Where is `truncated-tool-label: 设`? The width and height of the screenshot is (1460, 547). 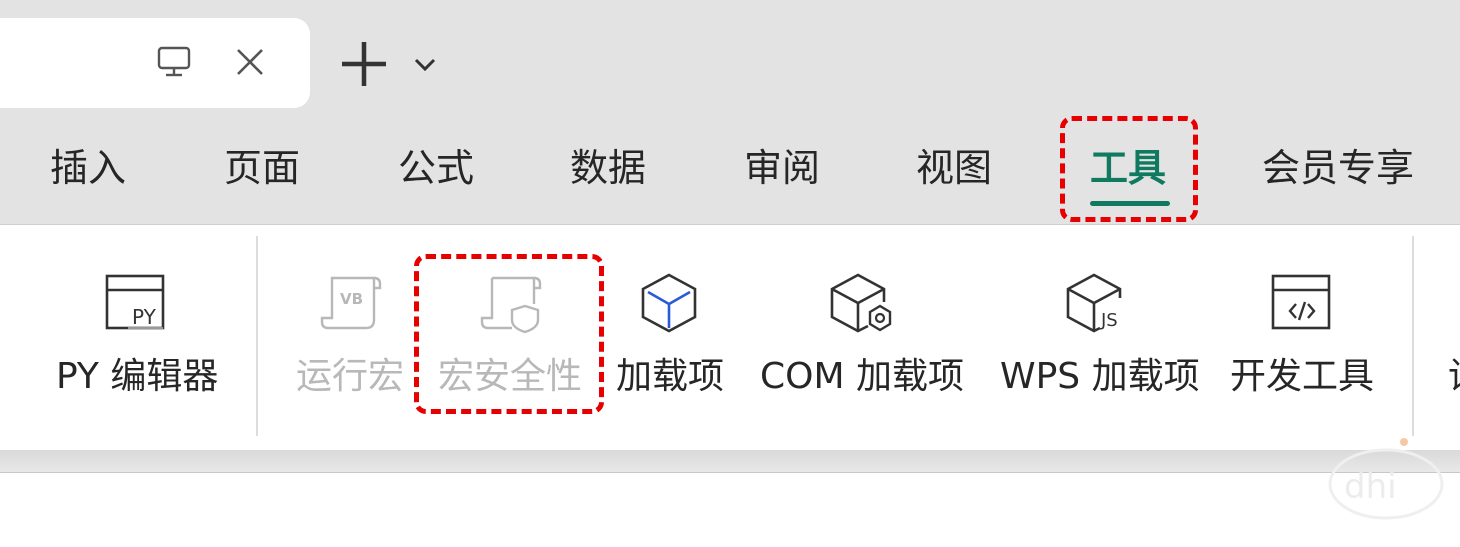
truncated-tool-label: 设 is located at coordinates (1454, 377).